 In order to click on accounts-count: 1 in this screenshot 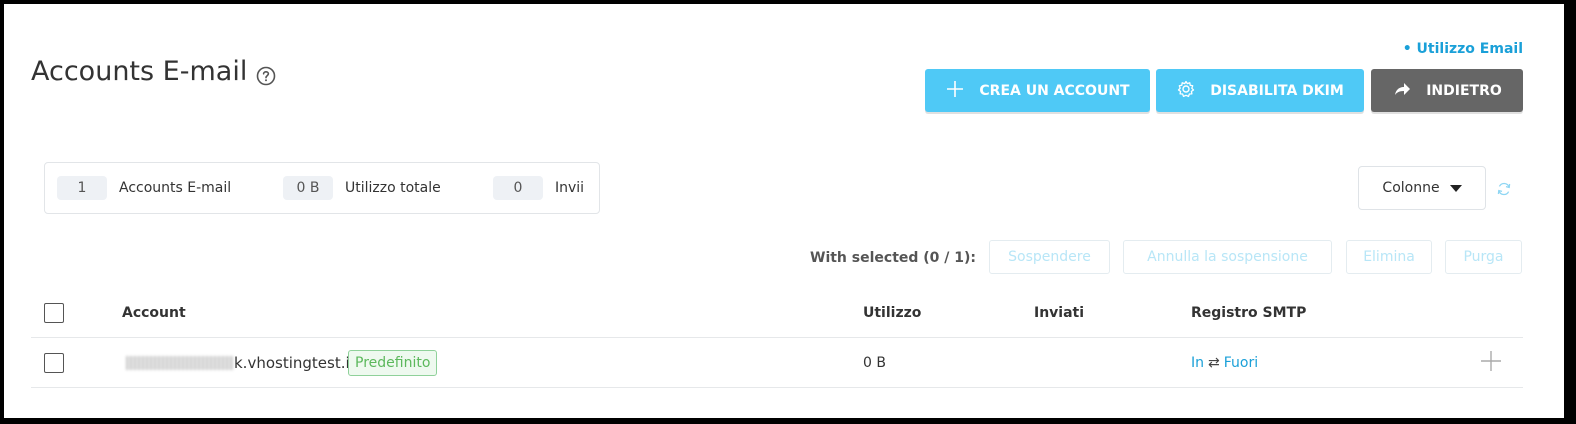, I will do `click(82, 188)`.